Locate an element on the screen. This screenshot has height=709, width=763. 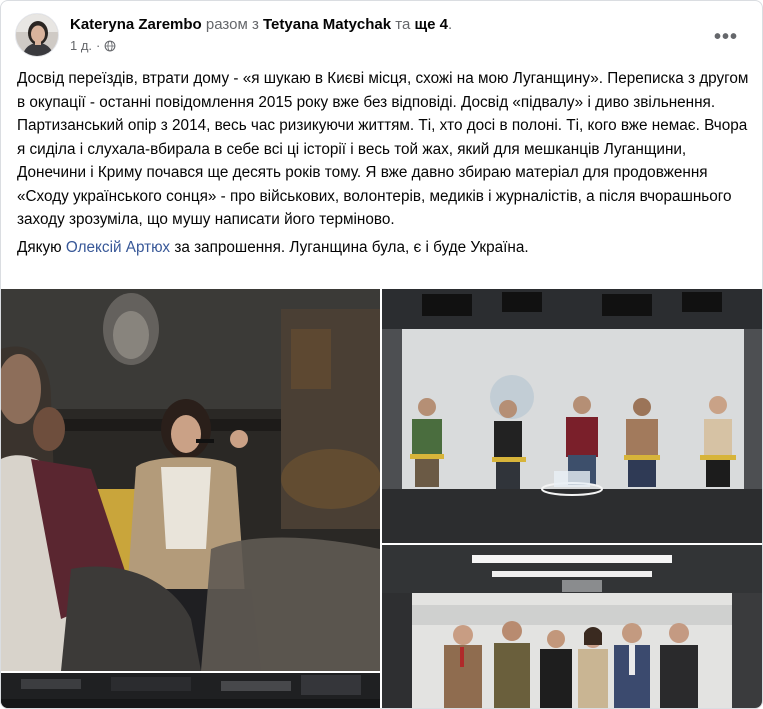
author-name: Kateryna Zarembo is located at coordinates (136, 24).